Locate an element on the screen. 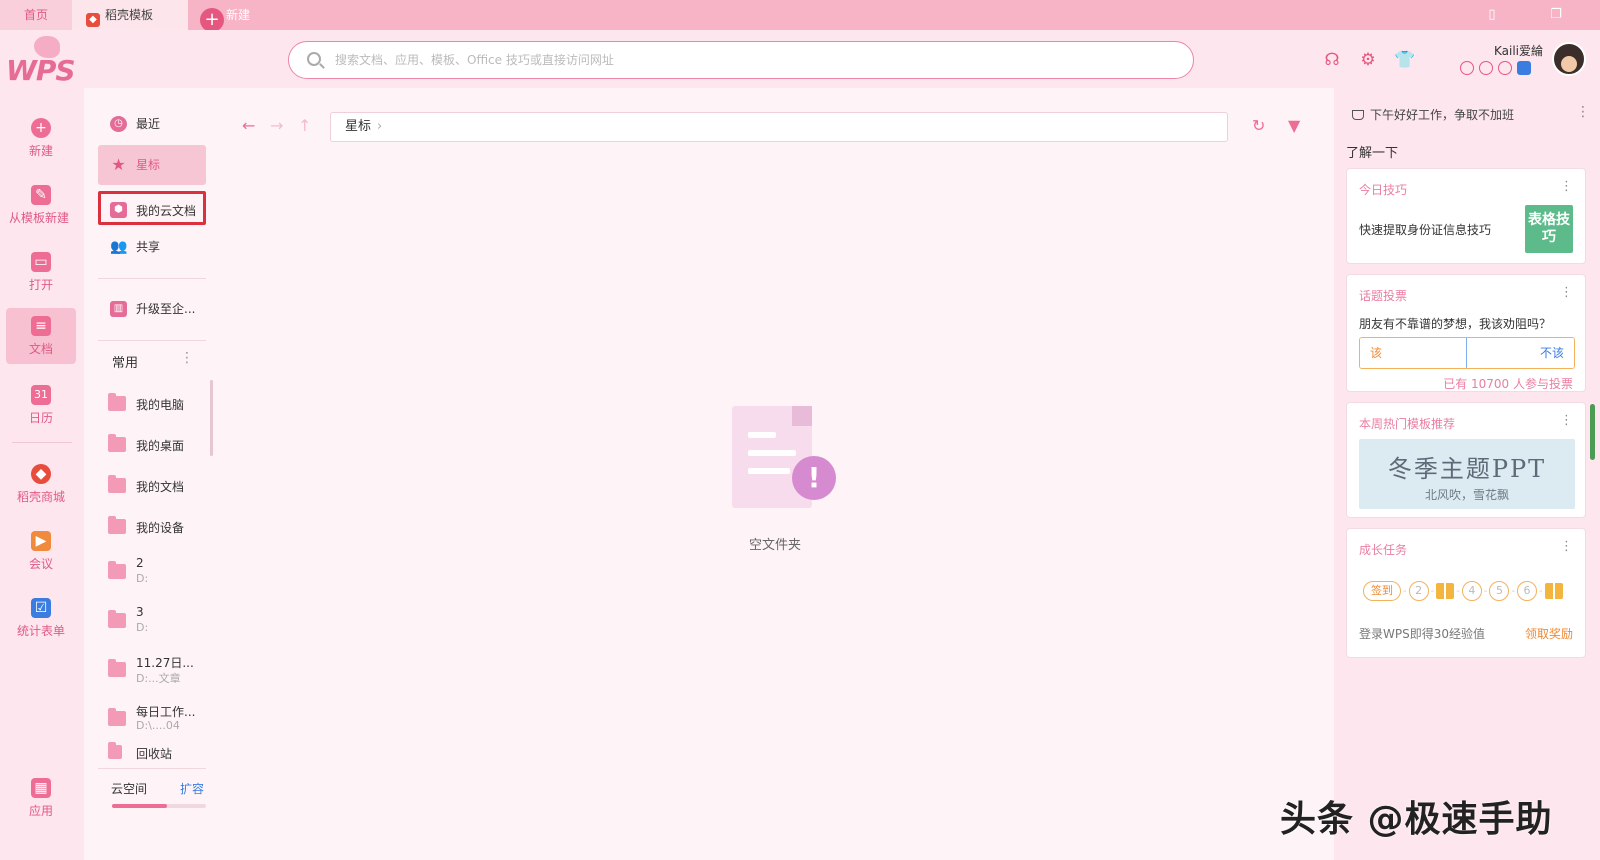 This screenshot has width=1600, height=860. rail-divider is located at coordinates (42, 442).